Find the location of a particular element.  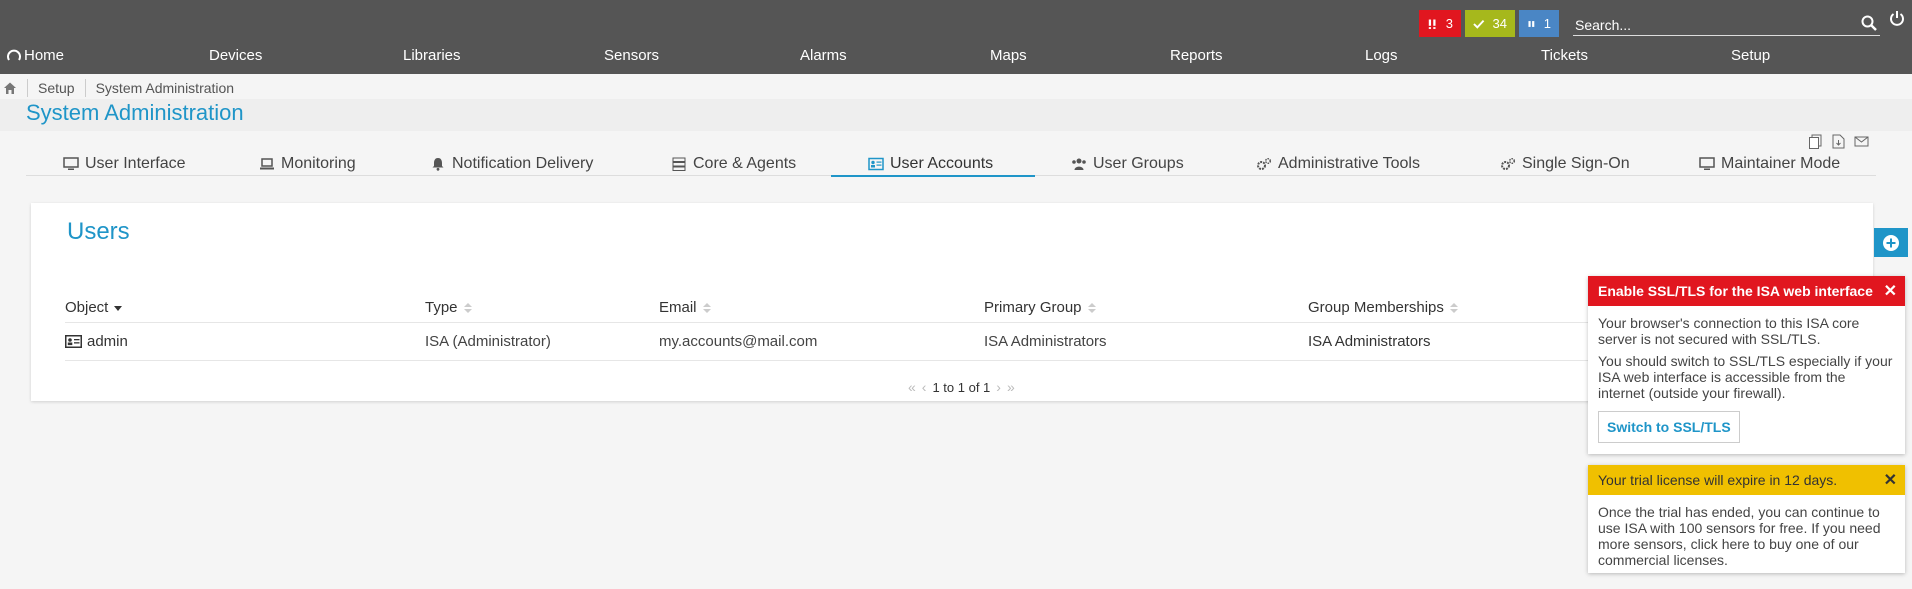

switch-to-ssl-button: Switch to SSL/TLS is located at coordinates (1669, 427).